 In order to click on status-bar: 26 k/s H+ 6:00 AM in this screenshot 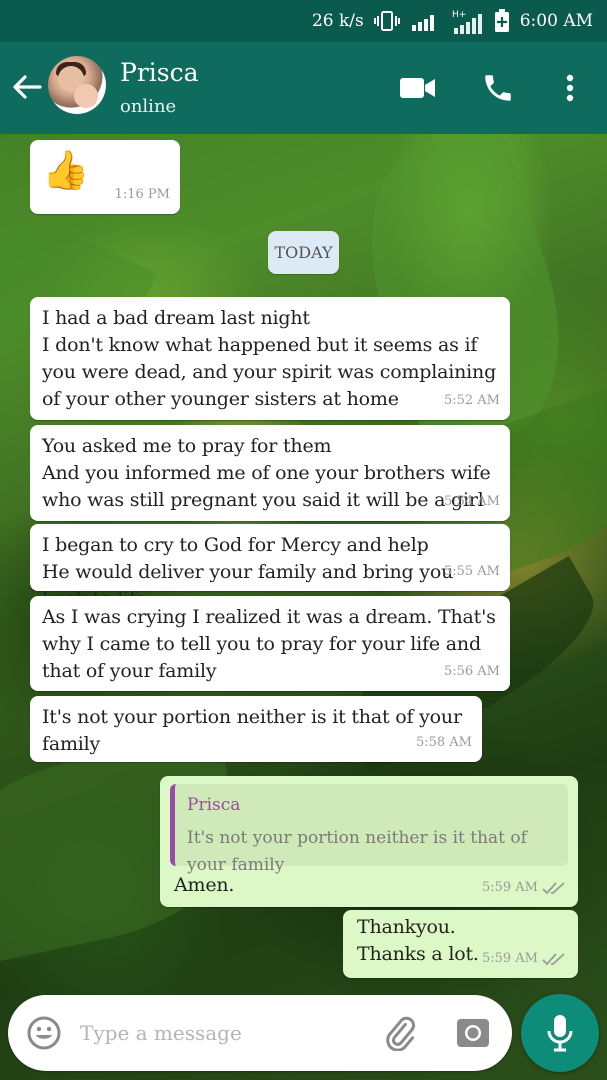, I will do `click(303, 21)`.